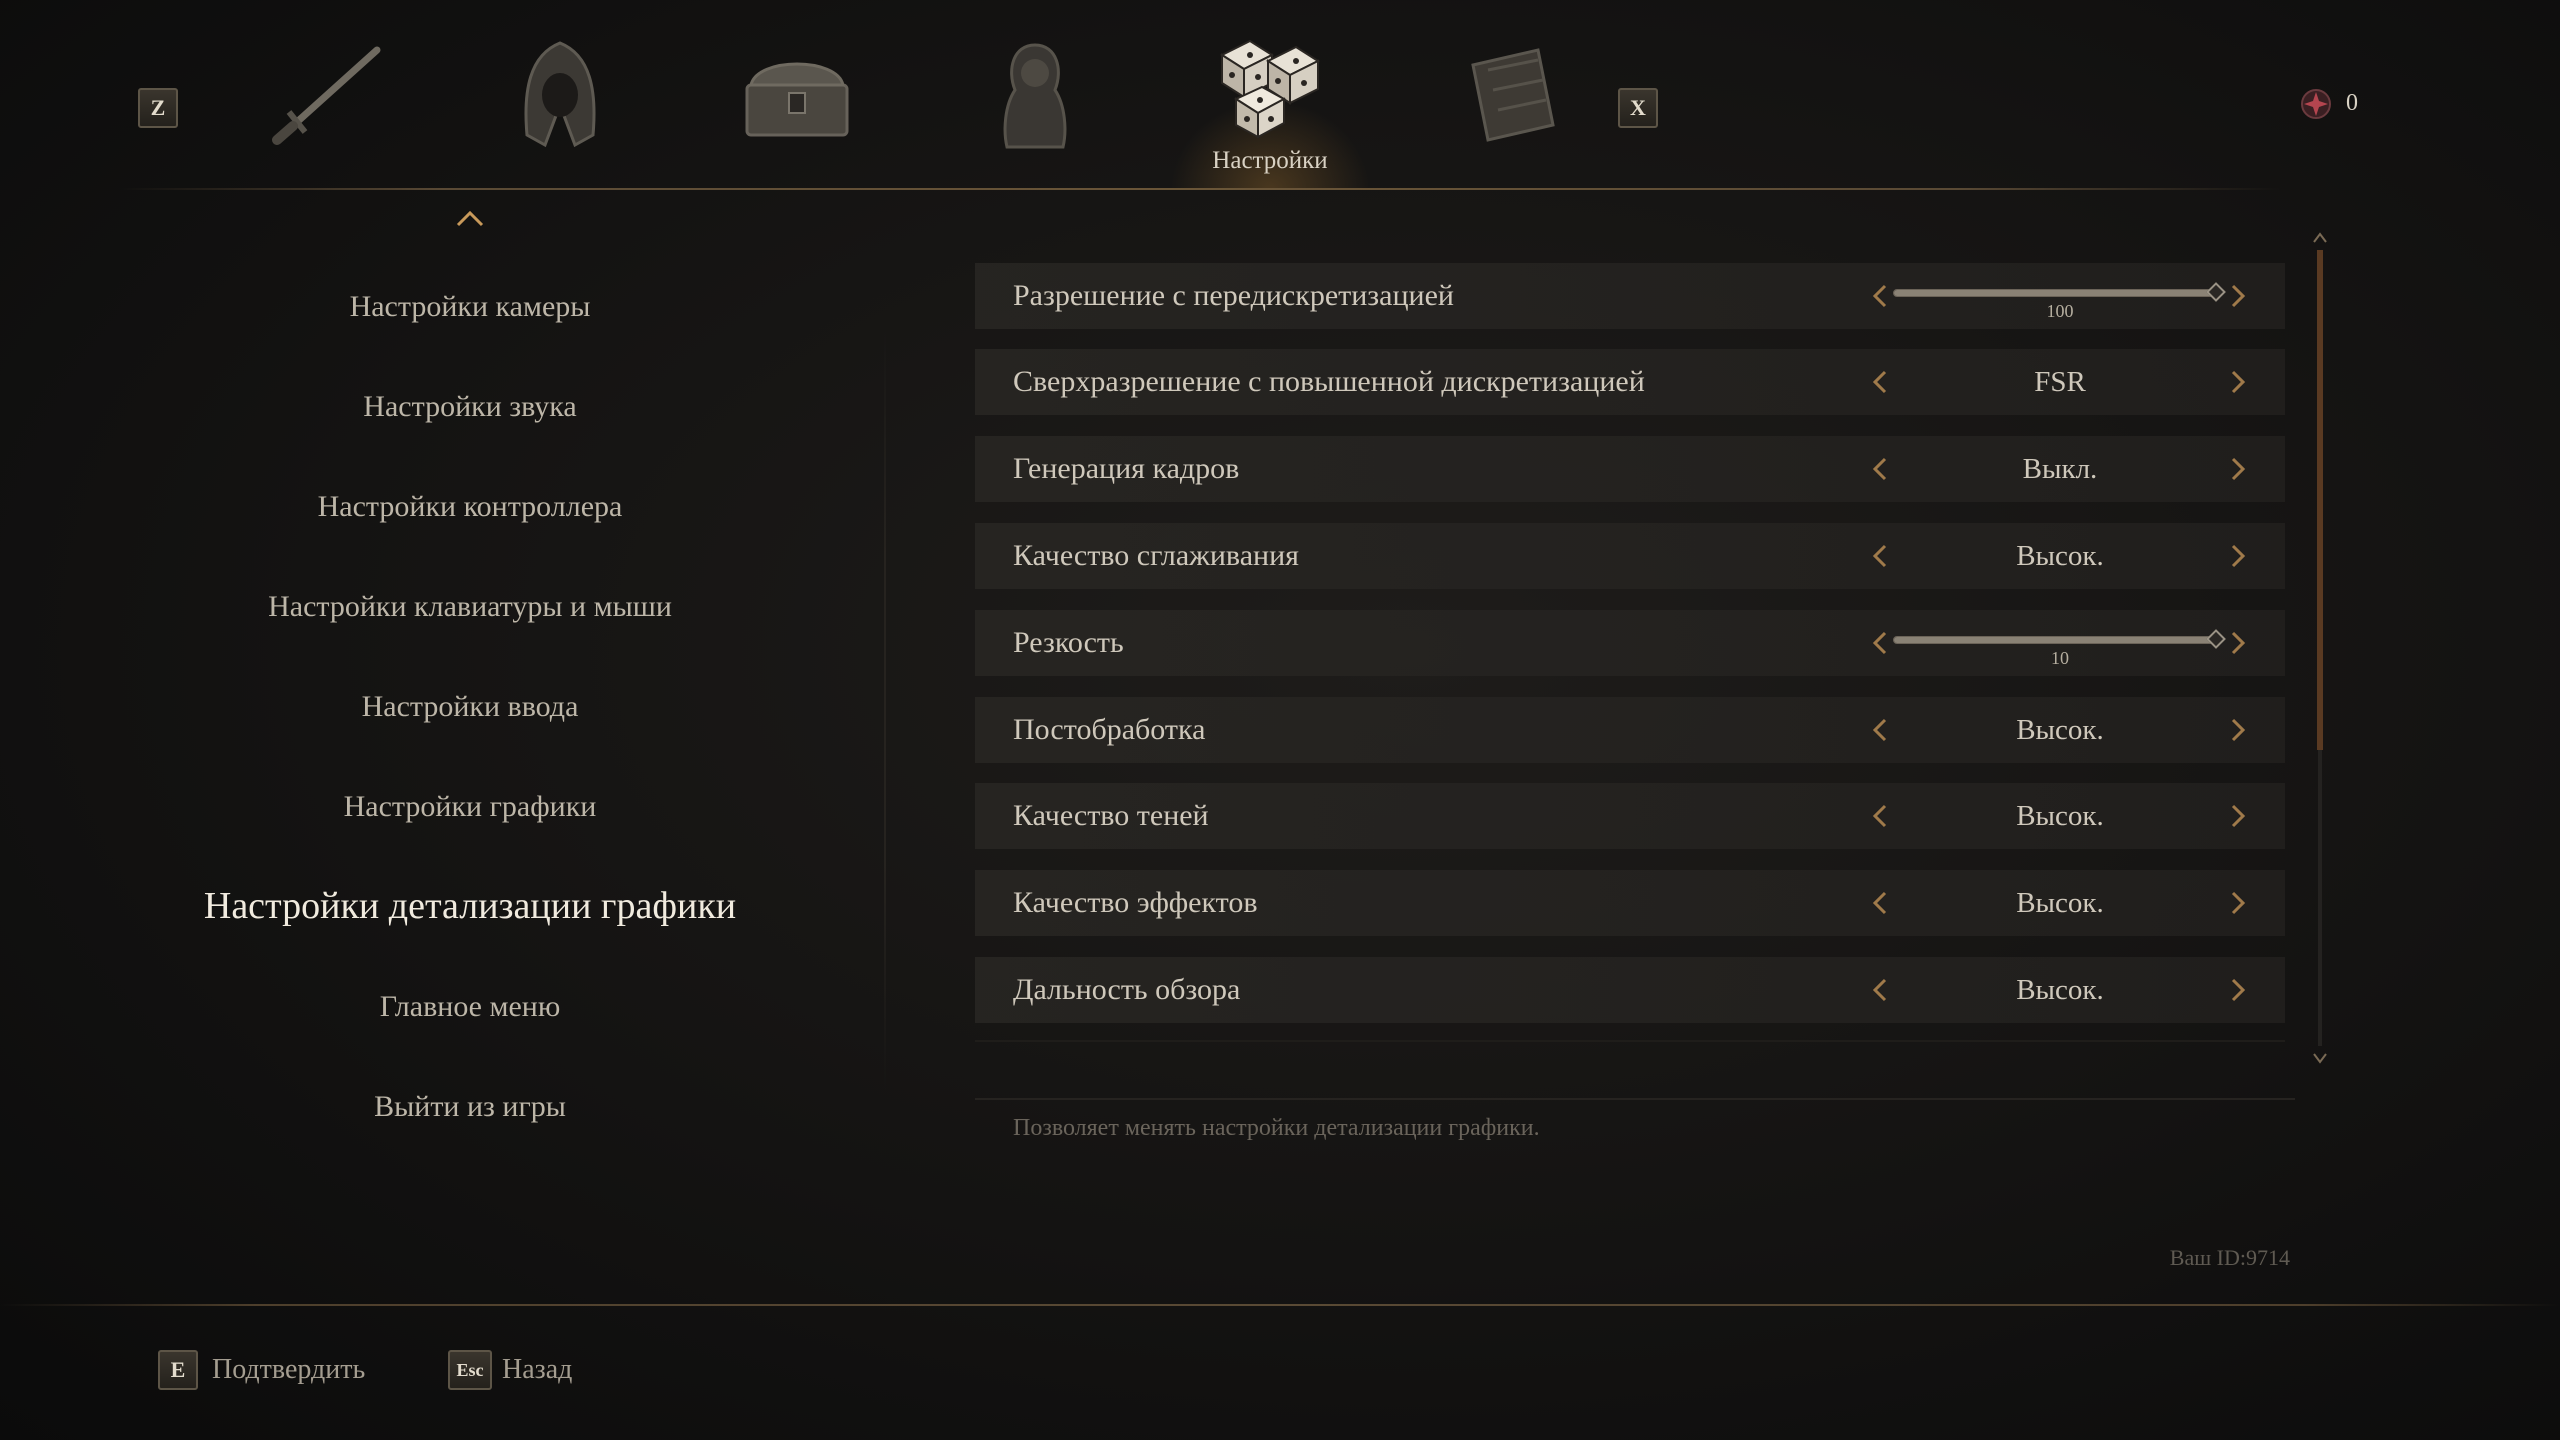 The height and width of the screenshot is (1440, 2560). Describe the element at coordinates (1630, 1041) in the screenshot. I see `list-bottom-edge` at that location.